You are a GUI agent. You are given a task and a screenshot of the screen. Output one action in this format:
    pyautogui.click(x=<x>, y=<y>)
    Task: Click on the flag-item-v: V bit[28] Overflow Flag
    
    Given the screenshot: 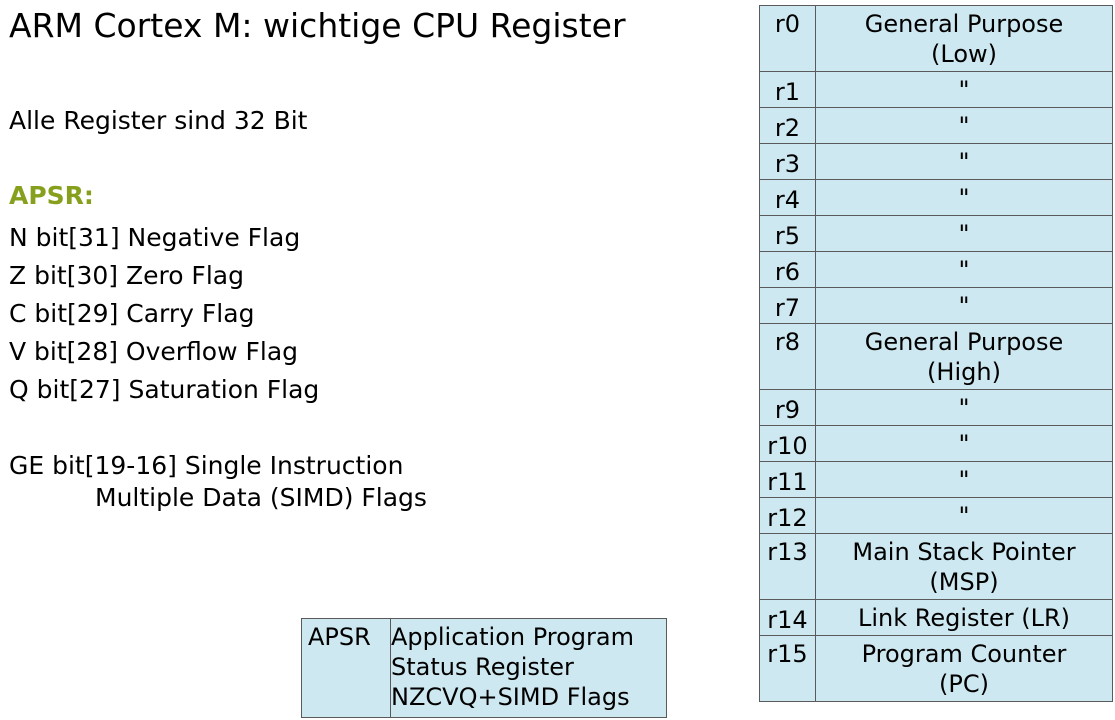 What is the action you would take?
    pyautogui.click(x=154, y=351)
    